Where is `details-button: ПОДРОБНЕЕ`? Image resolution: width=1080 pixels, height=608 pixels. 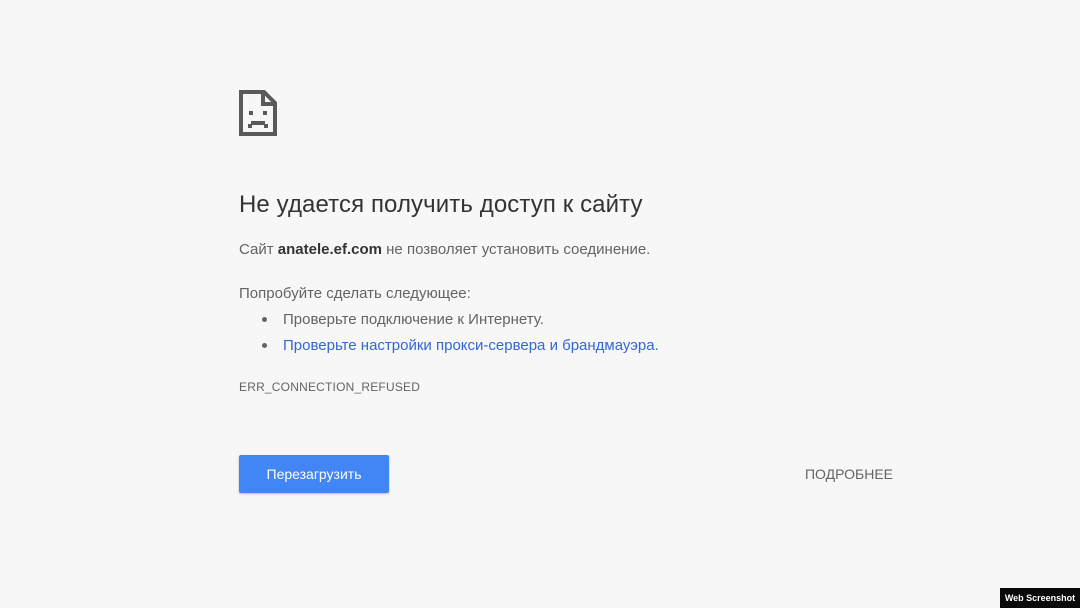
details-button: ПОДРОБНЕЕ is located at coordinates (849, 474).